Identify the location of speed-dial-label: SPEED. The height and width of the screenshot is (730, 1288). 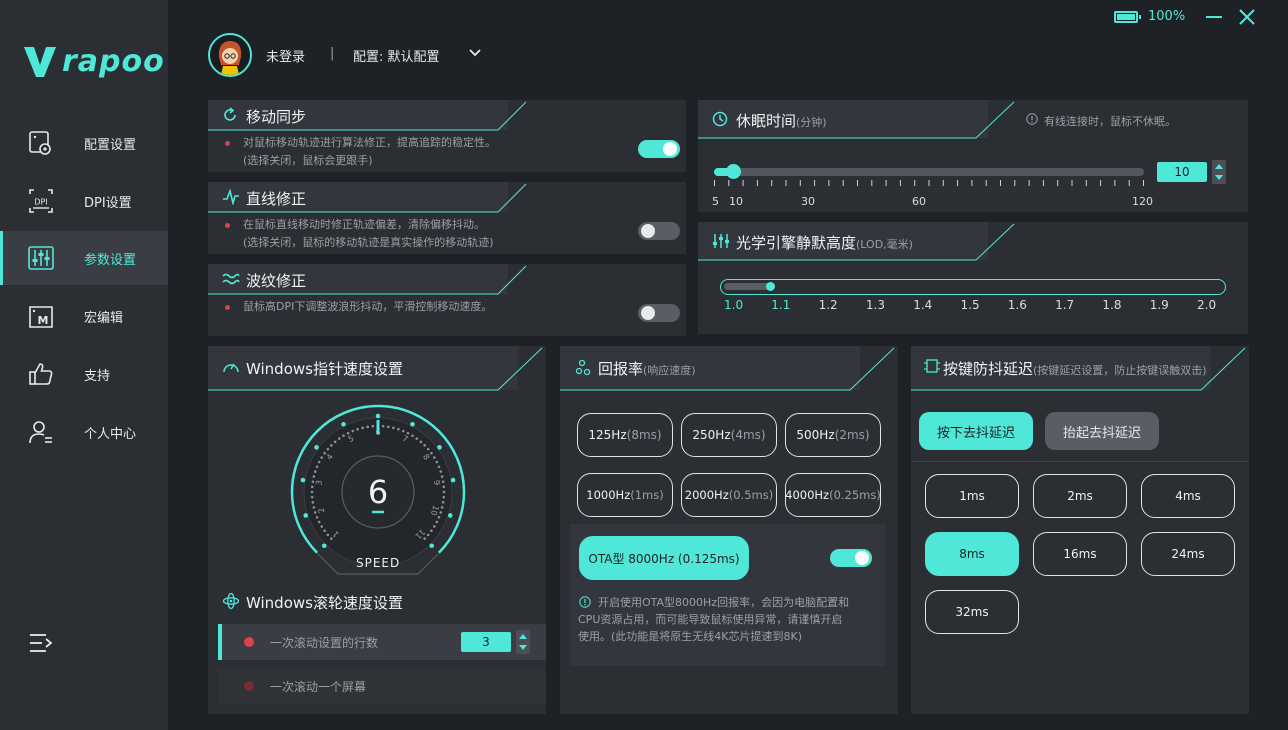
(378, 563).